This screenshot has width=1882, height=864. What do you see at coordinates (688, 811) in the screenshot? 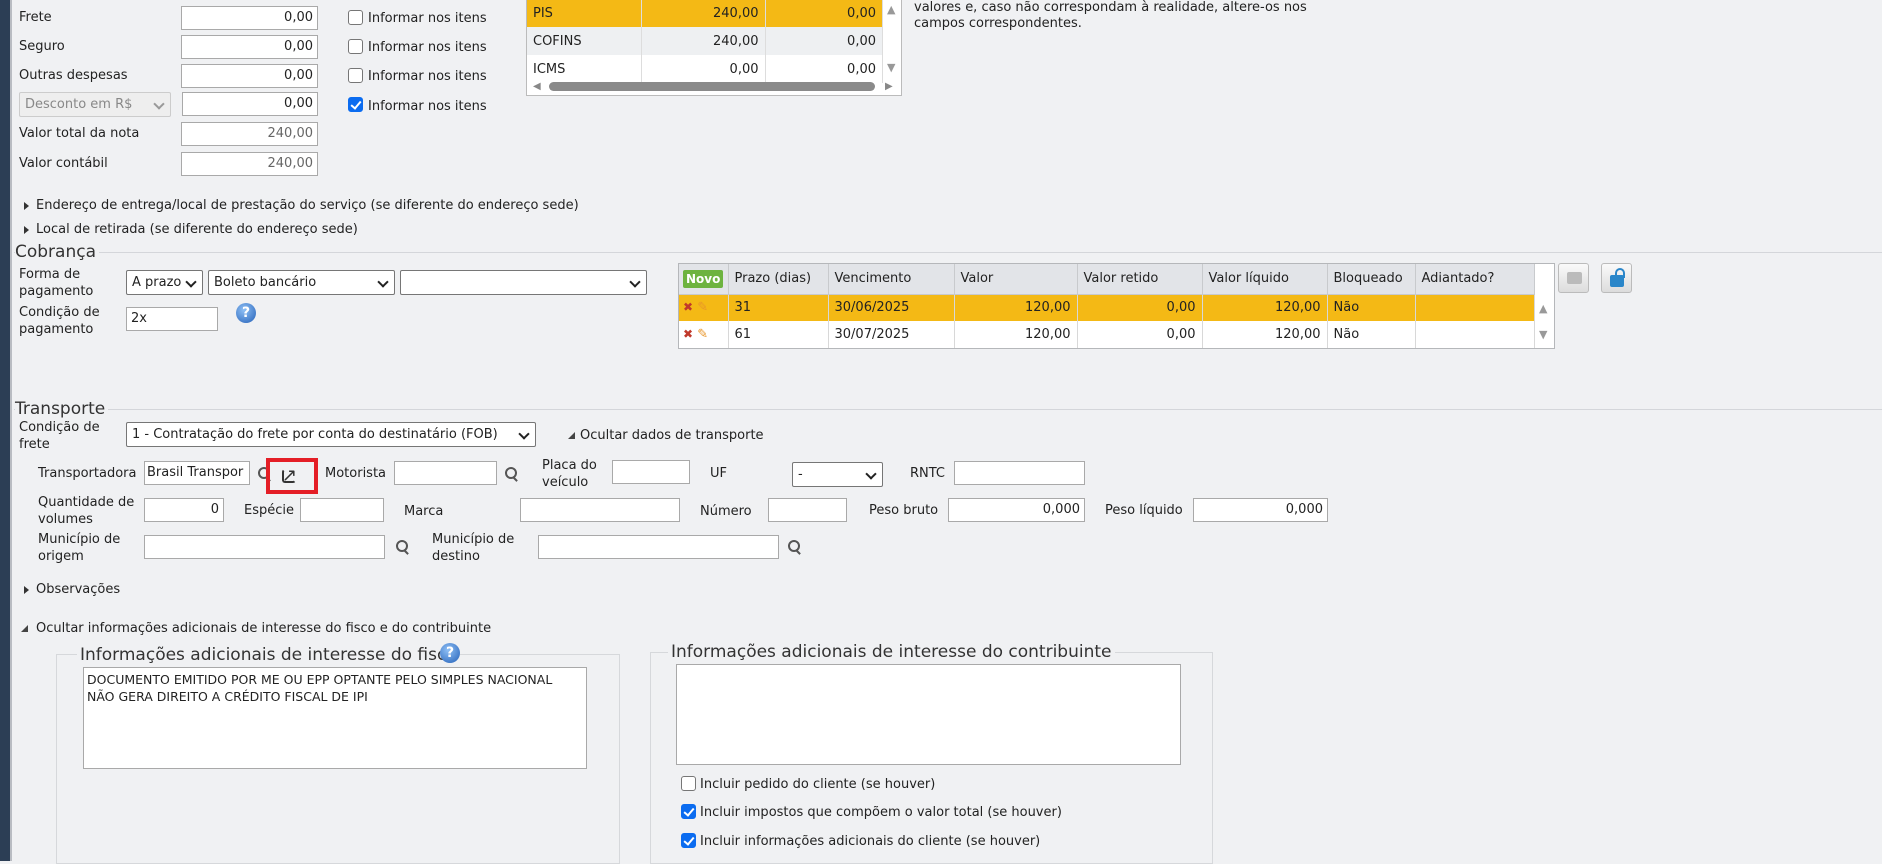
I see `incluir-impostos-checkbox` at bounding box center [688, 811].